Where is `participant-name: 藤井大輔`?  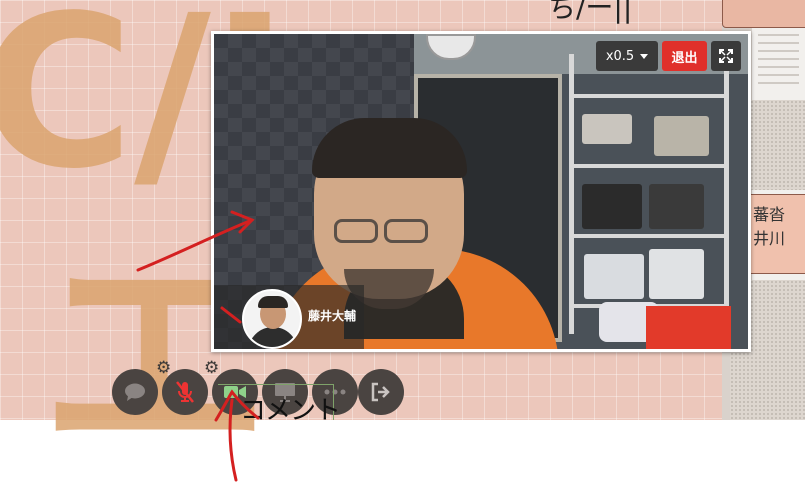 participant-name: 藤井大輔 is located at coordinates (332, 316).